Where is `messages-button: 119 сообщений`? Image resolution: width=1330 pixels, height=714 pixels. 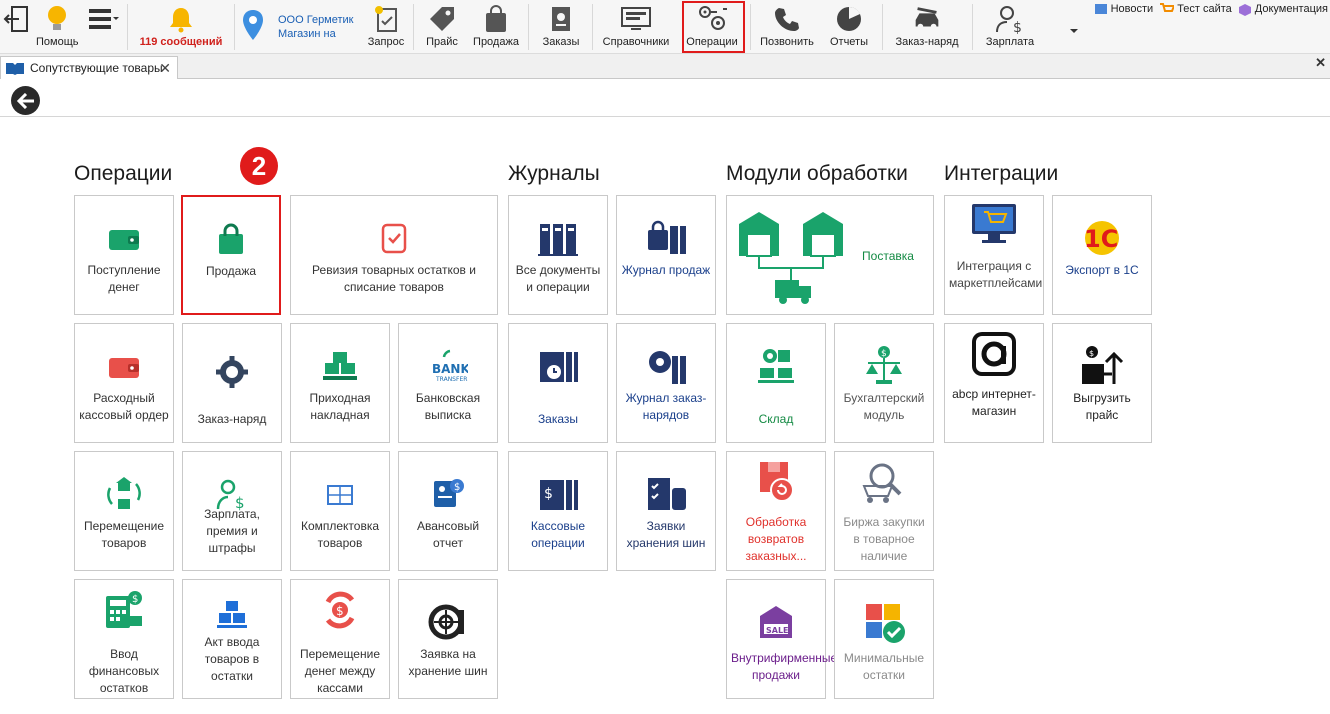 messages-button: 119 сообщений is located at coordinates (181, 27).